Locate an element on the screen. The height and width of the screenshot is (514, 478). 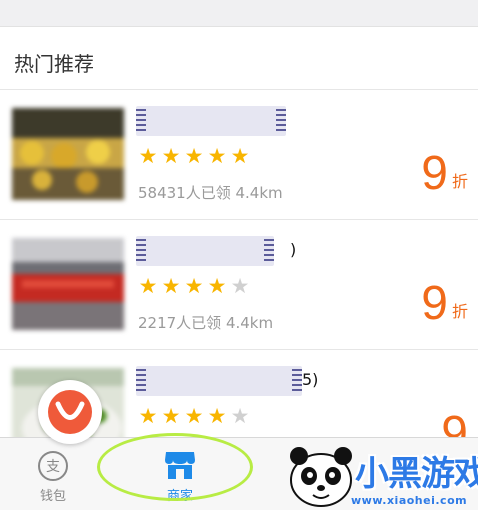
highlight-annotation is located at coordinates (175, 467).